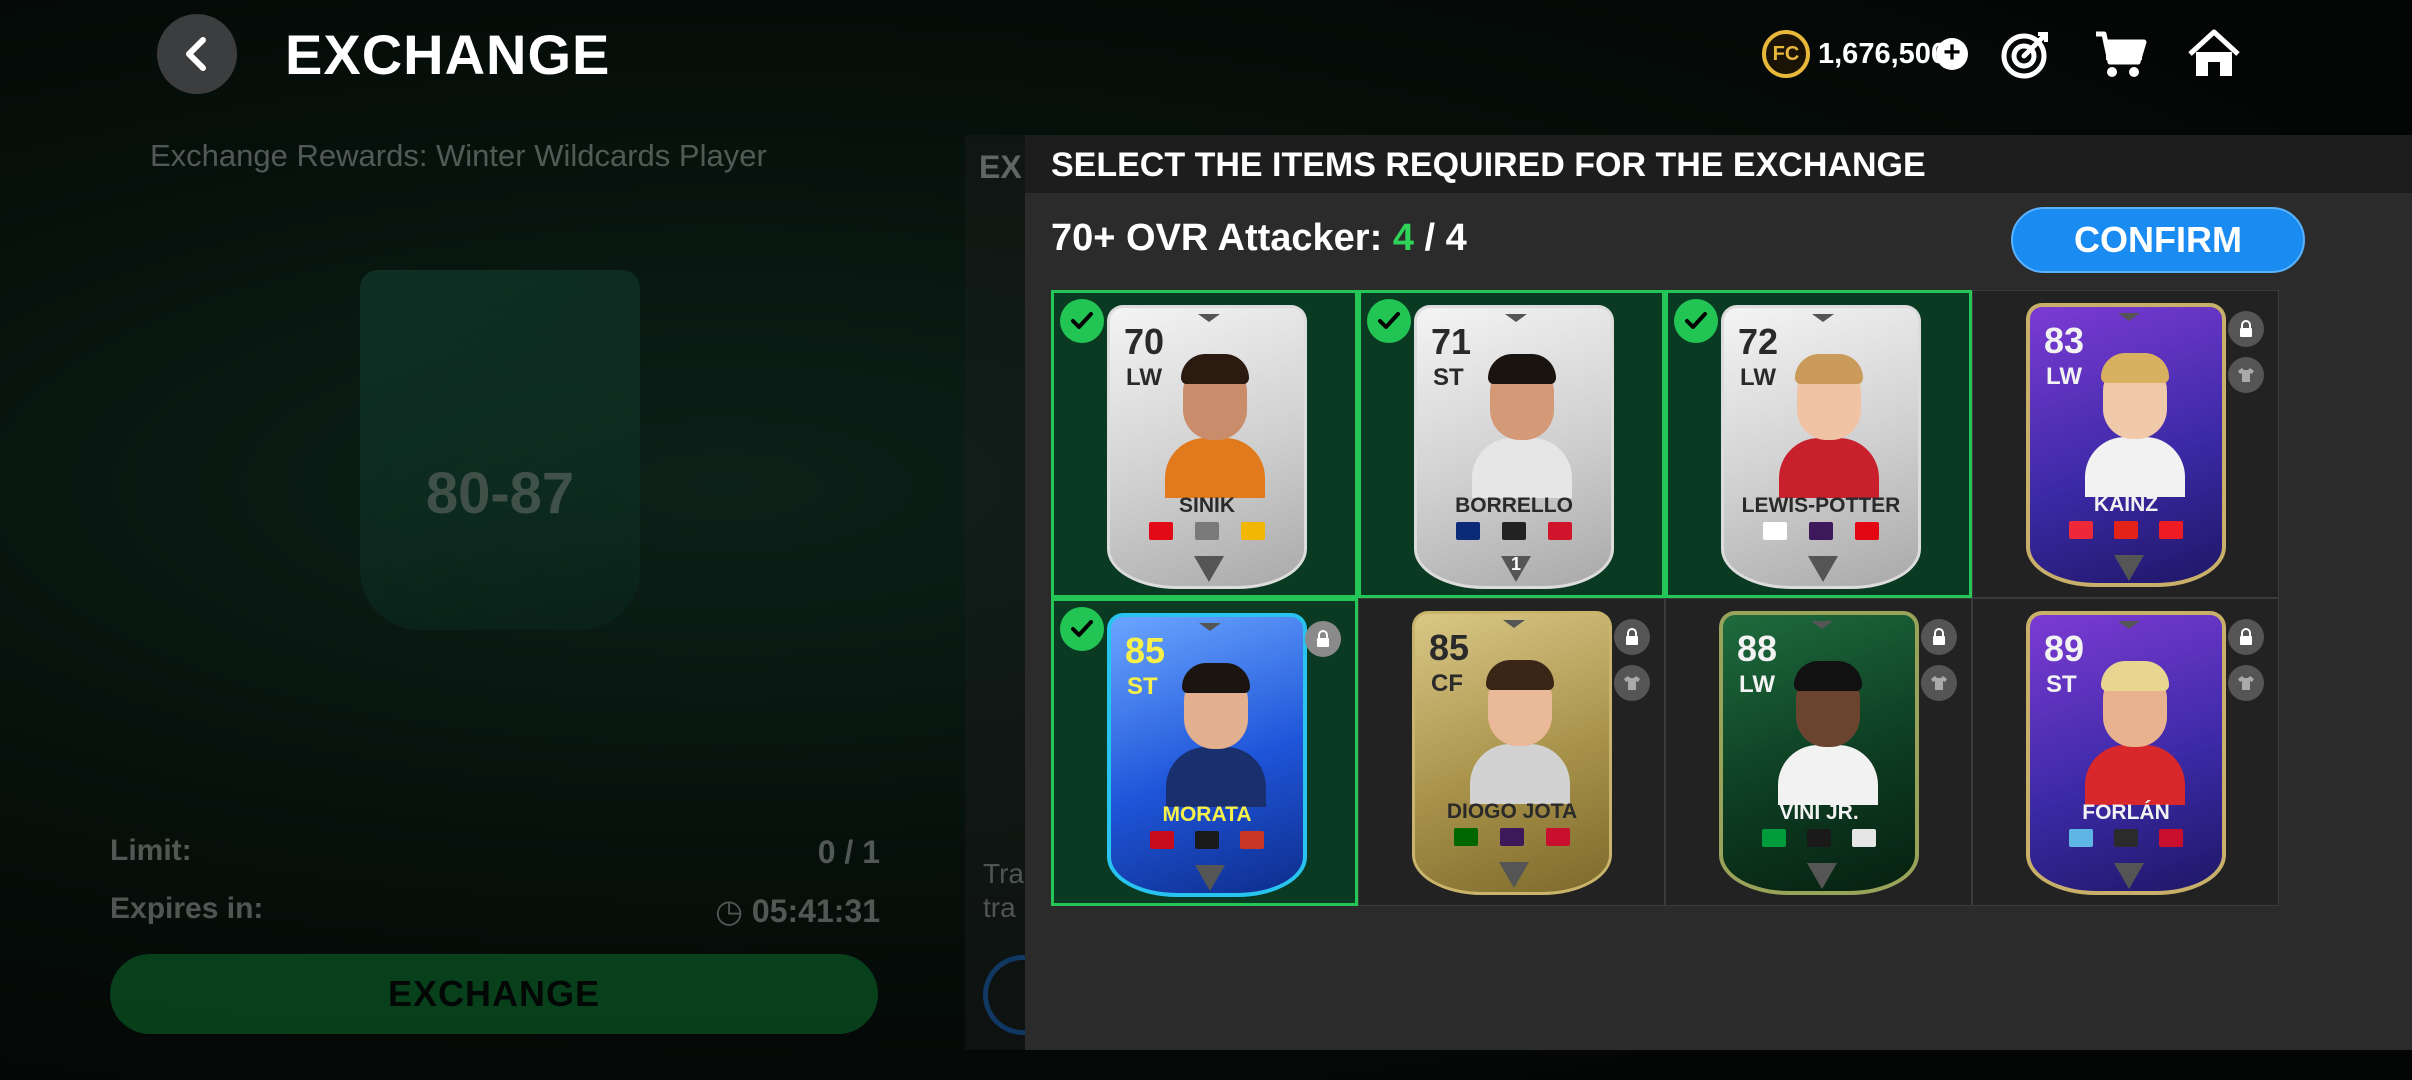 This screenshot has height=1080, width=2412. I want to click on requirement-done: 4, so click(1403, 238).